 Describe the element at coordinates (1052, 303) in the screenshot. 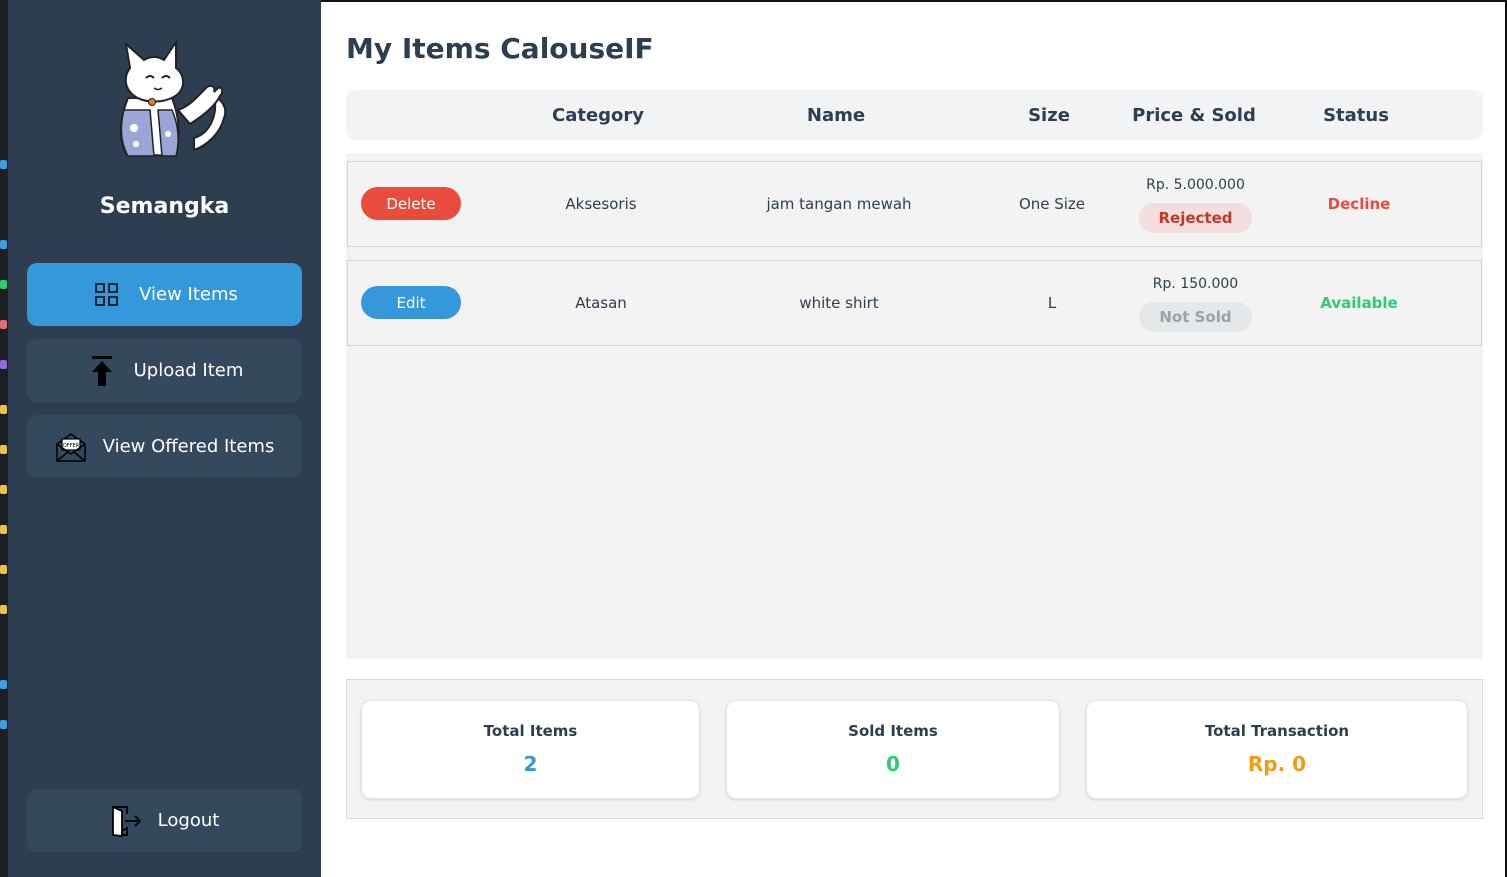

I see `size-cell: L` at that location.